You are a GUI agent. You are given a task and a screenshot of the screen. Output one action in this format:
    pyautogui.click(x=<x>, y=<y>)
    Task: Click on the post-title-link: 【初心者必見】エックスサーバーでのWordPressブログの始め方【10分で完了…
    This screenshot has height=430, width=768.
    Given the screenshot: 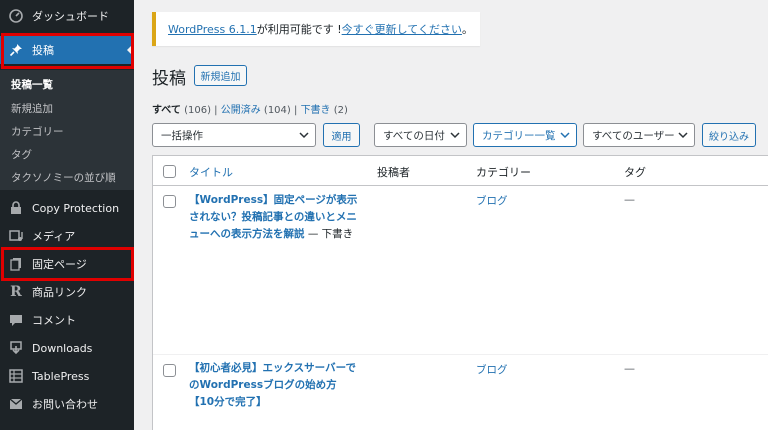 What is the action you would take?
    pyautogui.click(x=275, y=385)
    